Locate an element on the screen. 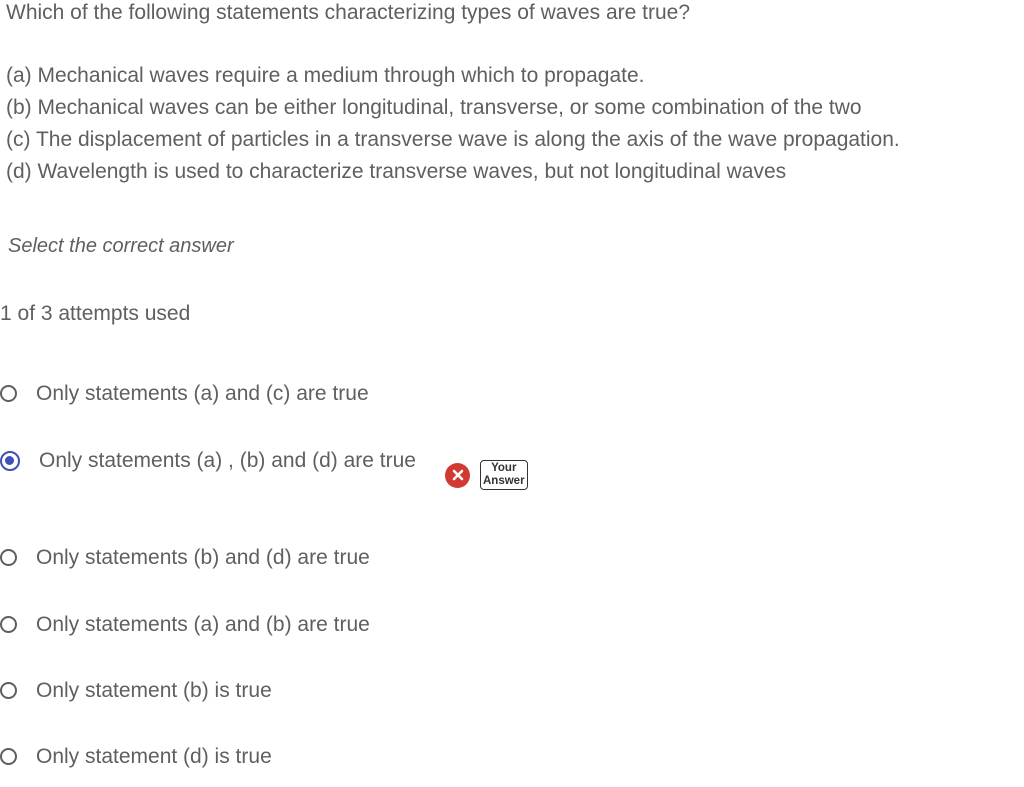 The image size is (1024, 787). radio-button-selected is located at coordinates (10, 460).